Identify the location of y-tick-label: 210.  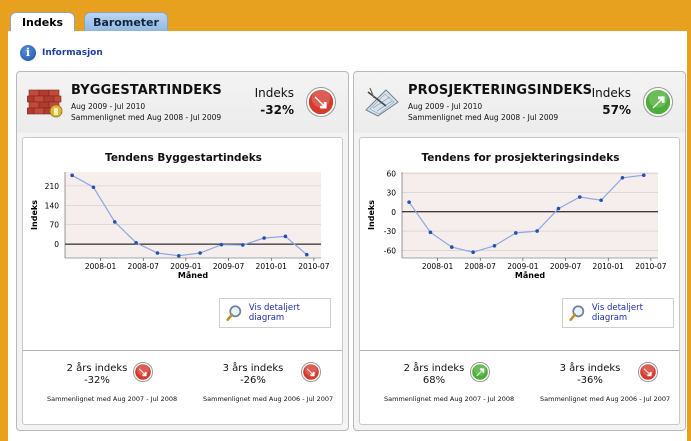
(52, 186).